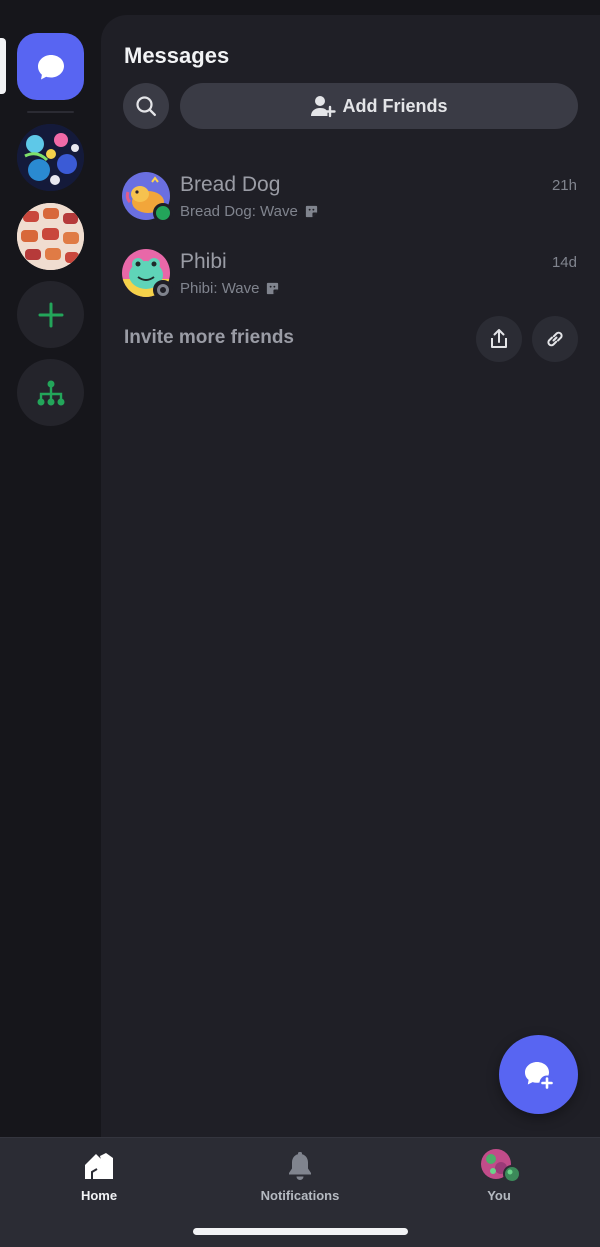  What do you see at coordinates (163, 290) in the screenshot?
I see `status-offline-icon` at bounding box center [163, 290].